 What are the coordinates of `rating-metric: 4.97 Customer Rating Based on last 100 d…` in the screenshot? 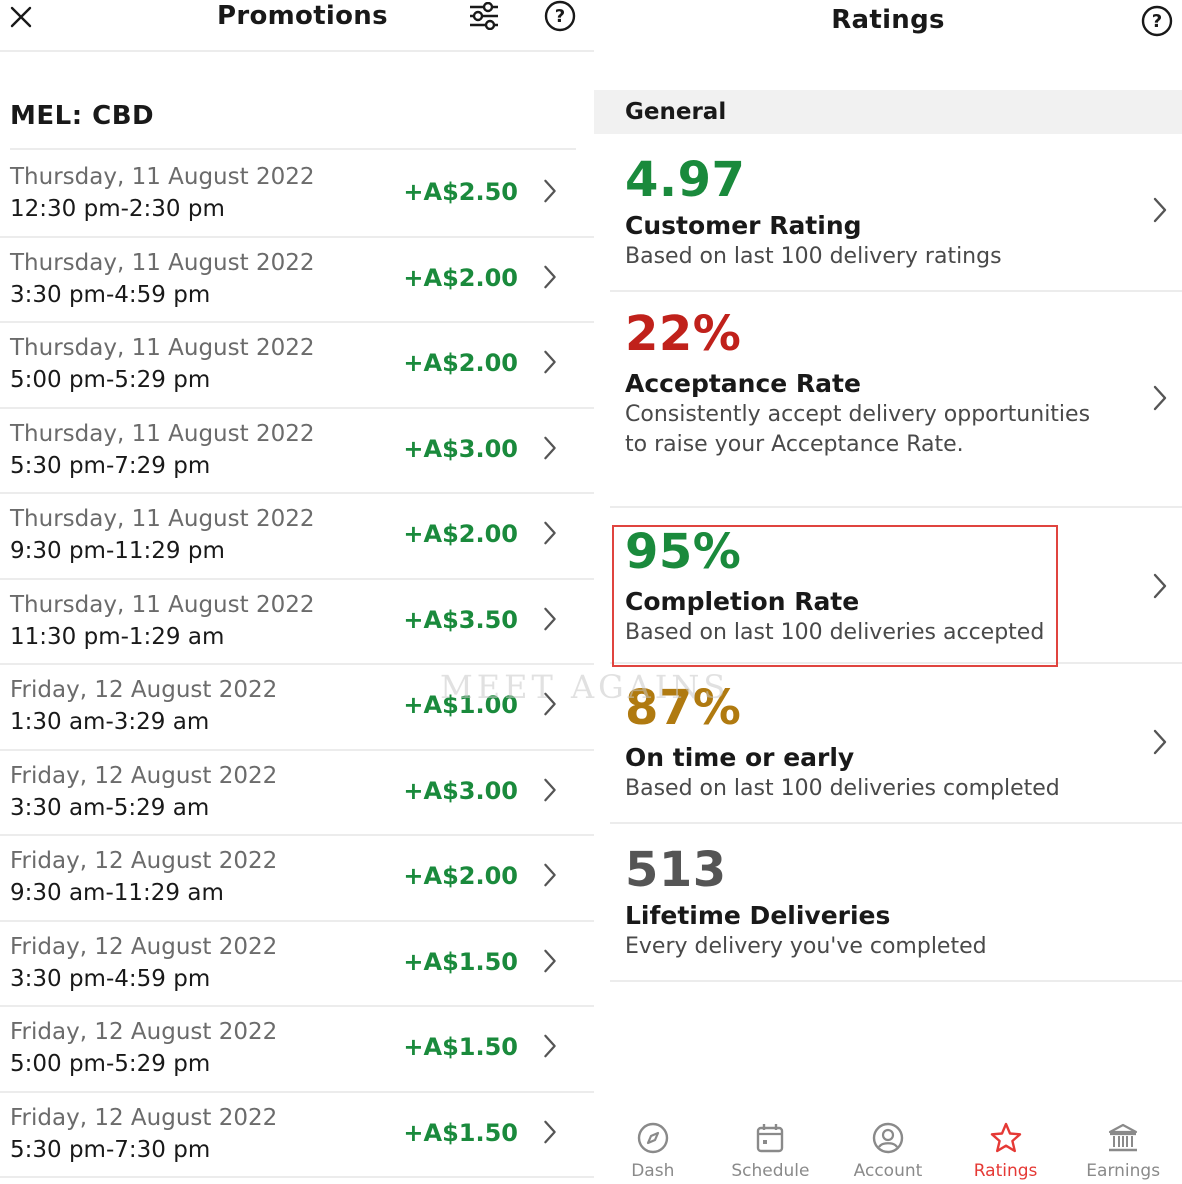 It's located at (896, 215).